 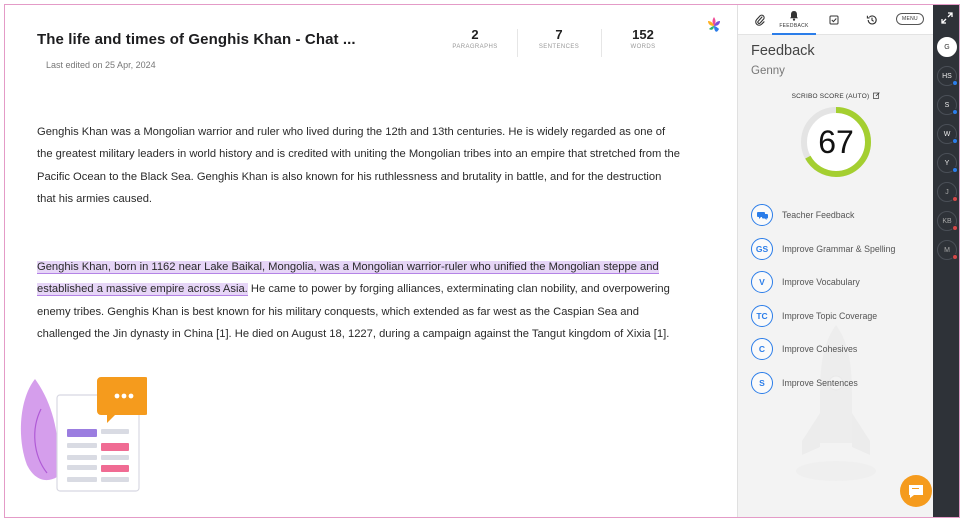 I want to click on sentences-label: Improve Sentences, so click(x=820, y=382).